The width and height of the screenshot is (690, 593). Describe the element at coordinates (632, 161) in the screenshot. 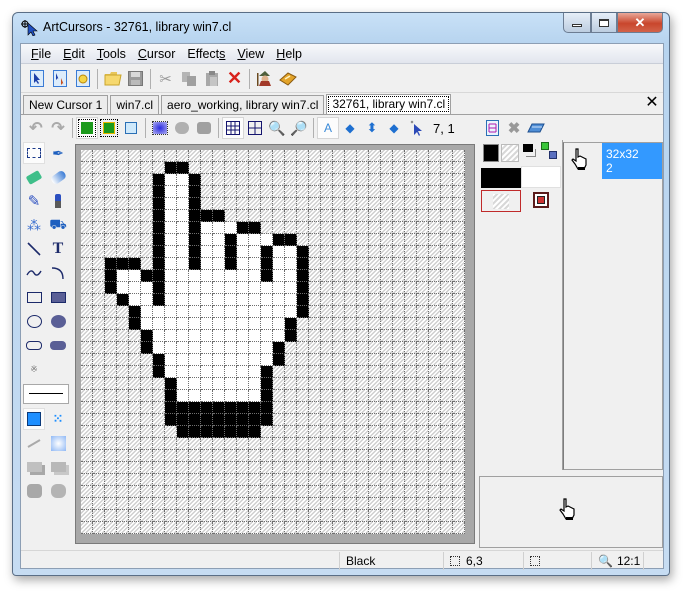

I see `frame-list-item: 32x32 2` at that location.